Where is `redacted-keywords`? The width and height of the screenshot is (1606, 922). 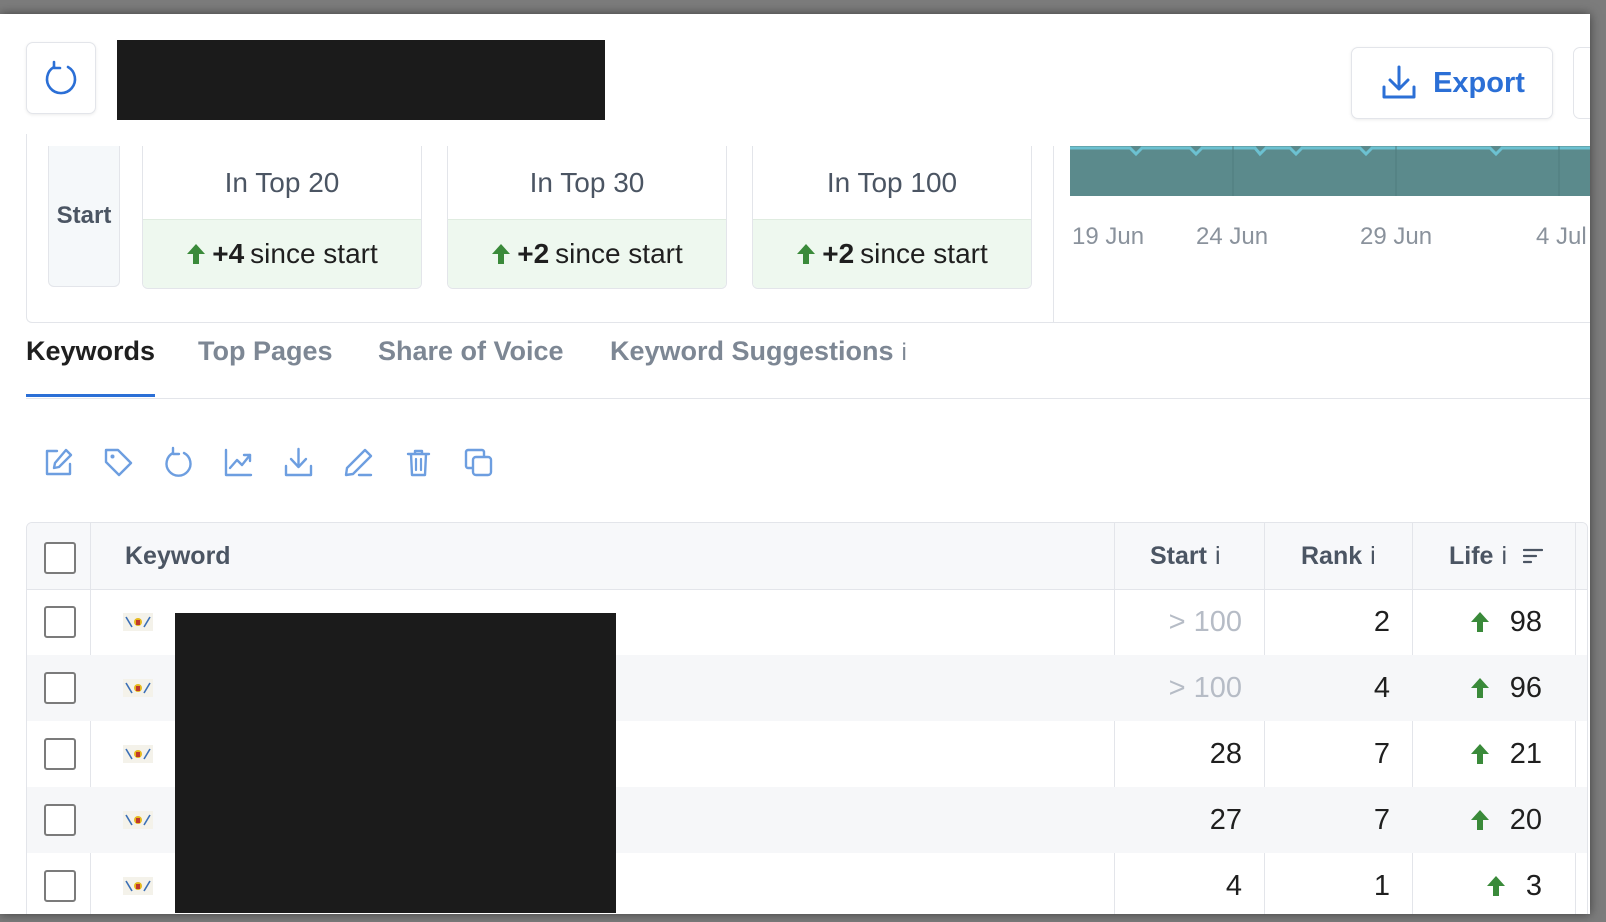 redacted-keywords is located at coordinates (395, 763).